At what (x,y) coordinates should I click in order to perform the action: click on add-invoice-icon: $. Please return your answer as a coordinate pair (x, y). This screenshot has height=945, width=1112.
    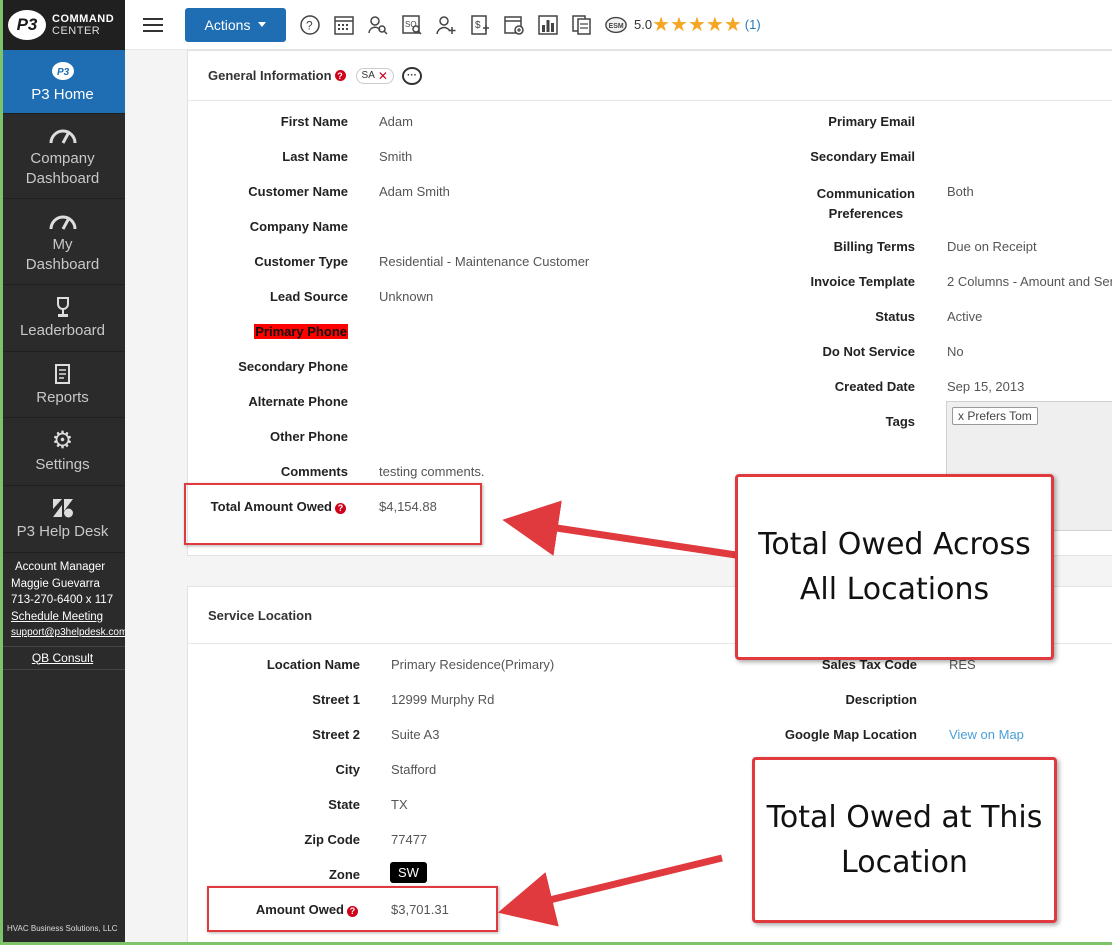
    Looking at the image, I should click on (480, 25).